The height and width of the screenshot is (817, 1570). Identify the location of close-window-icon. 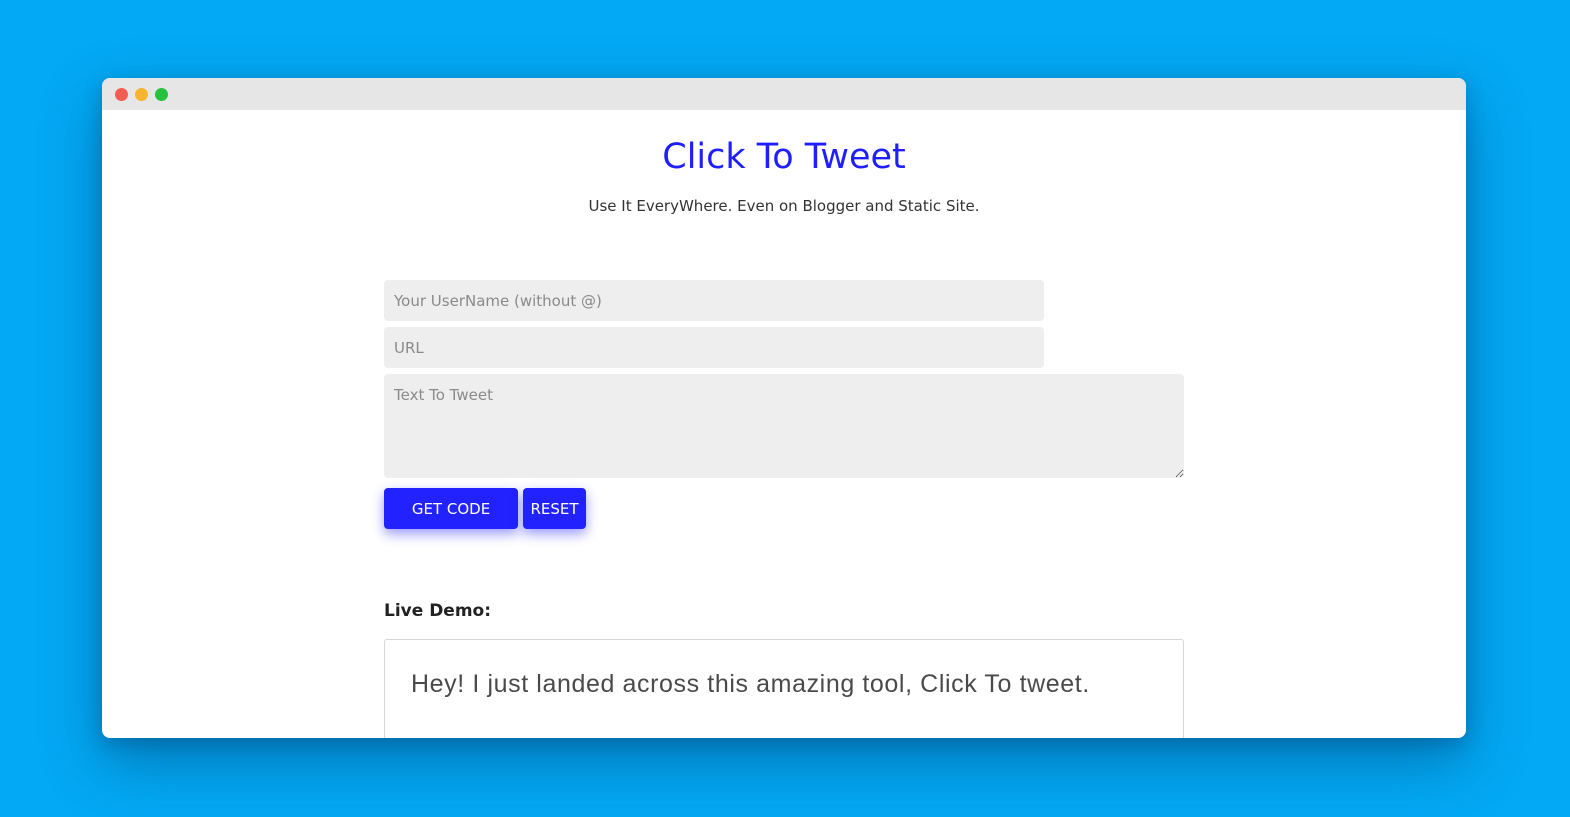
(121, 94).